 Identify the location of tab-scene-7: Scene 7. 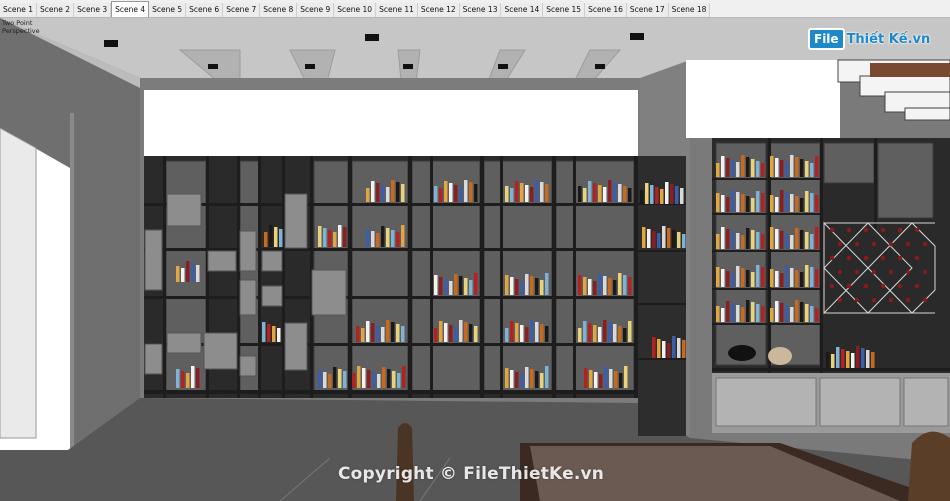
(242, 10).